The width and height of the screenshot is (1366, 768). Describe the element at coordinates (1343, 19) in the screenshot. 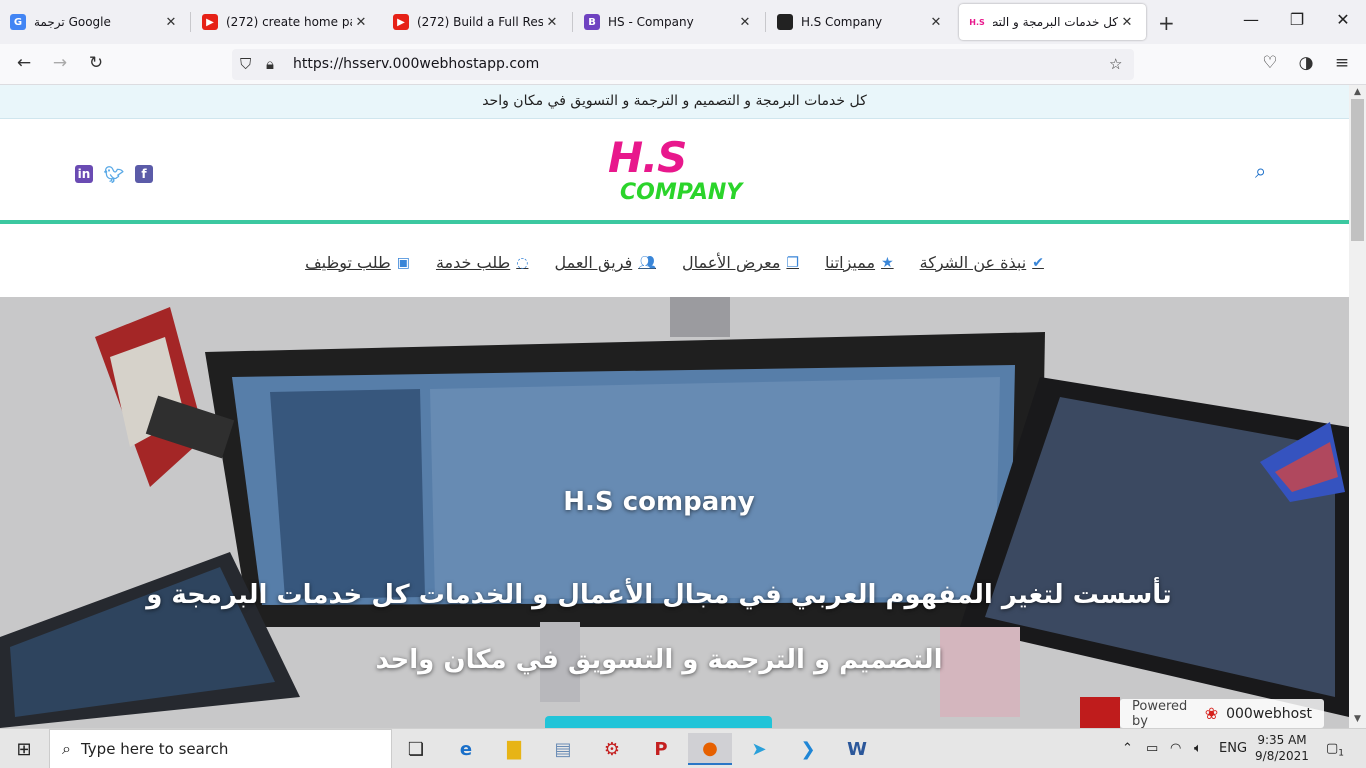

I see `window-close-icon: ✕` at that location.